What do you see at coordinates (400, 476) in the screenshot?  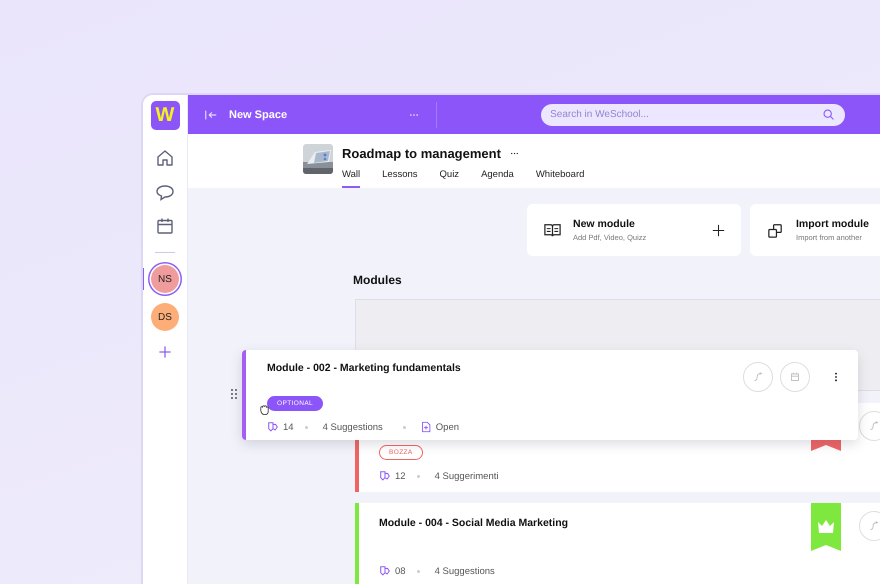 I see `comment-count: 12` at bounding box center [400, 476].